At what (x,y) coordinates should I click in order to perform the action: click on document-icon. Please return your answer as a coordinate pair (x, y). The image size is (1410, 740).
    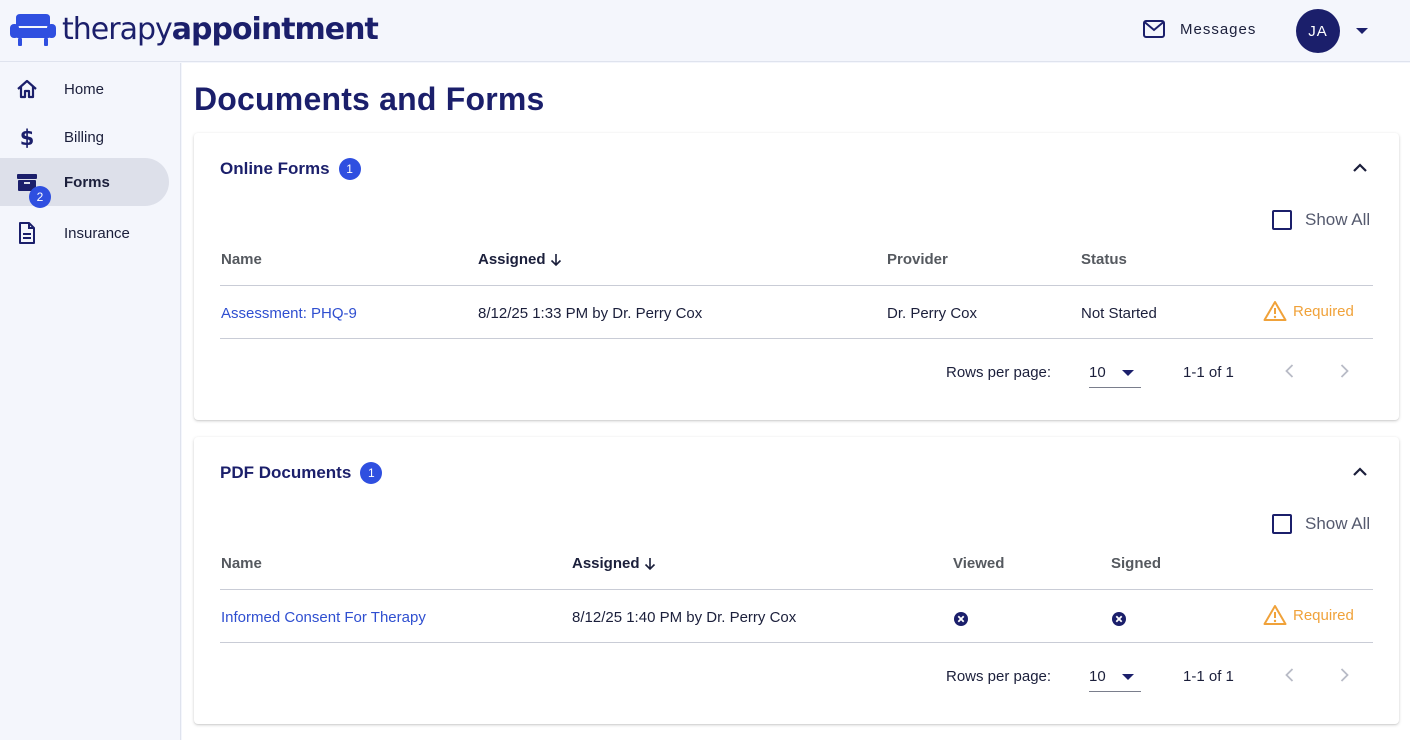
    Looking at the image, I should click on (27, 233).